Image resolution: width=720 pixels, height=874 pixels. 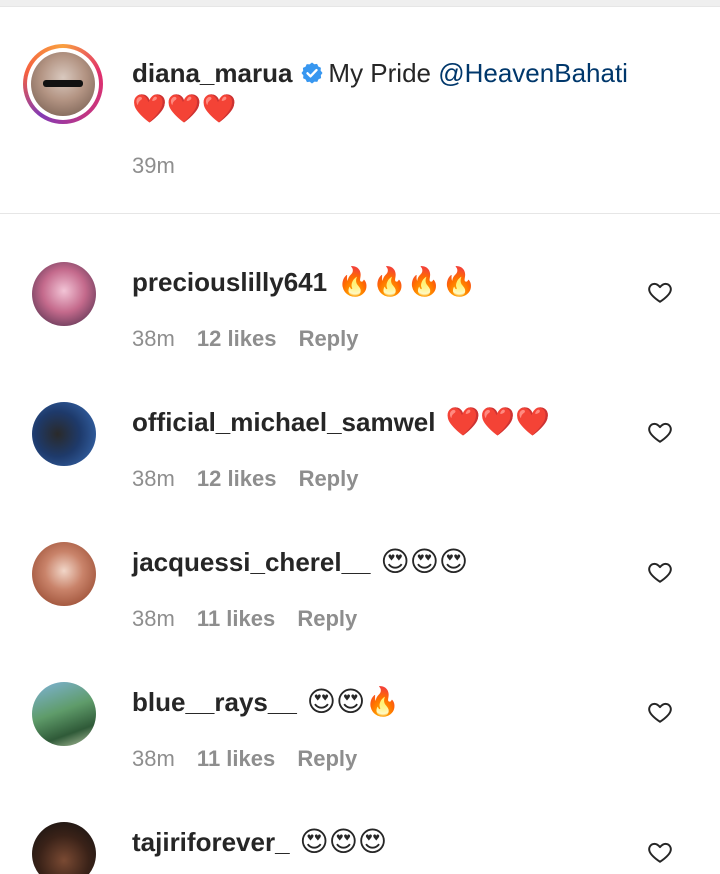 What do you see at coordinates (360, 3) in the screenshot?
I see `top-divider` at bounding box center [360, 3].